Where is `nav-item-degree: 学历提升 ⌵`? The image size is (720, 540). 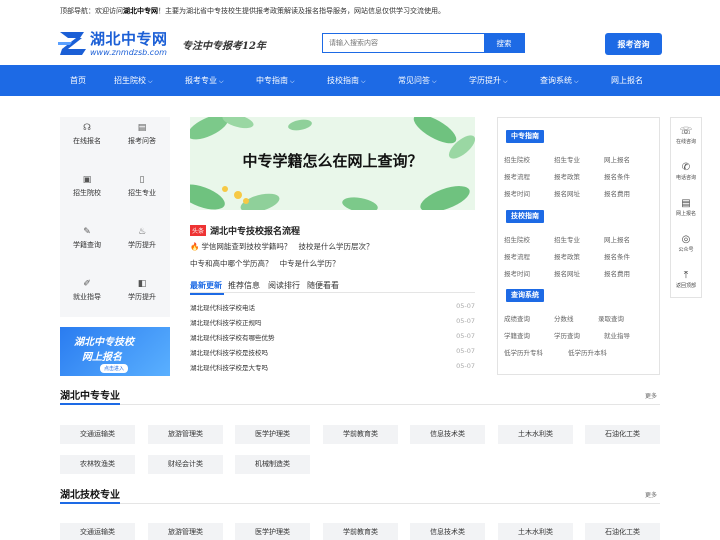 nav-item-degree: 学历提升 ⌵ is located at coordinates (488, 80).